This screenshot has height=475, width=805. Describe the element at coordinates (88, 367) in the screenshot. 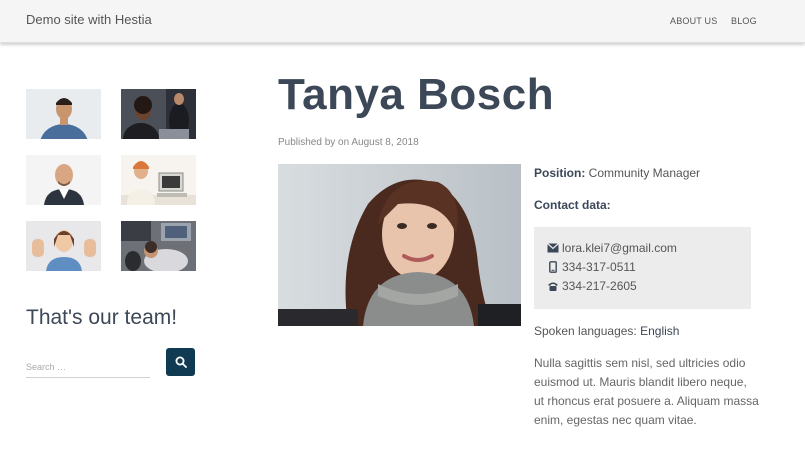

I see `search-input` at that location.